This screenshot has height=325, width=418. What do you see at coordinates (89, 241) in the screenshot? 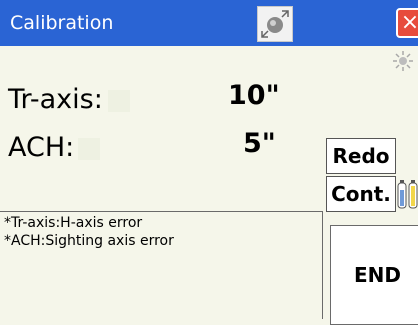
I see `info-line: *ACH:Sighting axis error` at bounding box center [89, 241].